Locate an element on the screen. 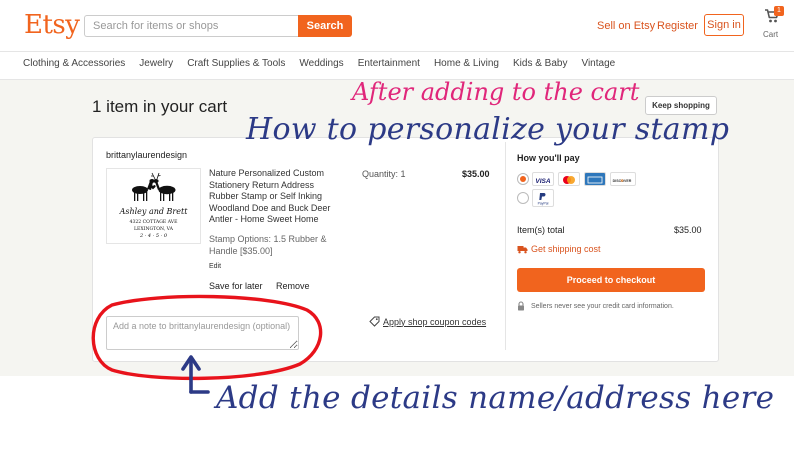 This screenshot has height=456, width=794. paypal-payment-radio is located at coordinates (523, 198).